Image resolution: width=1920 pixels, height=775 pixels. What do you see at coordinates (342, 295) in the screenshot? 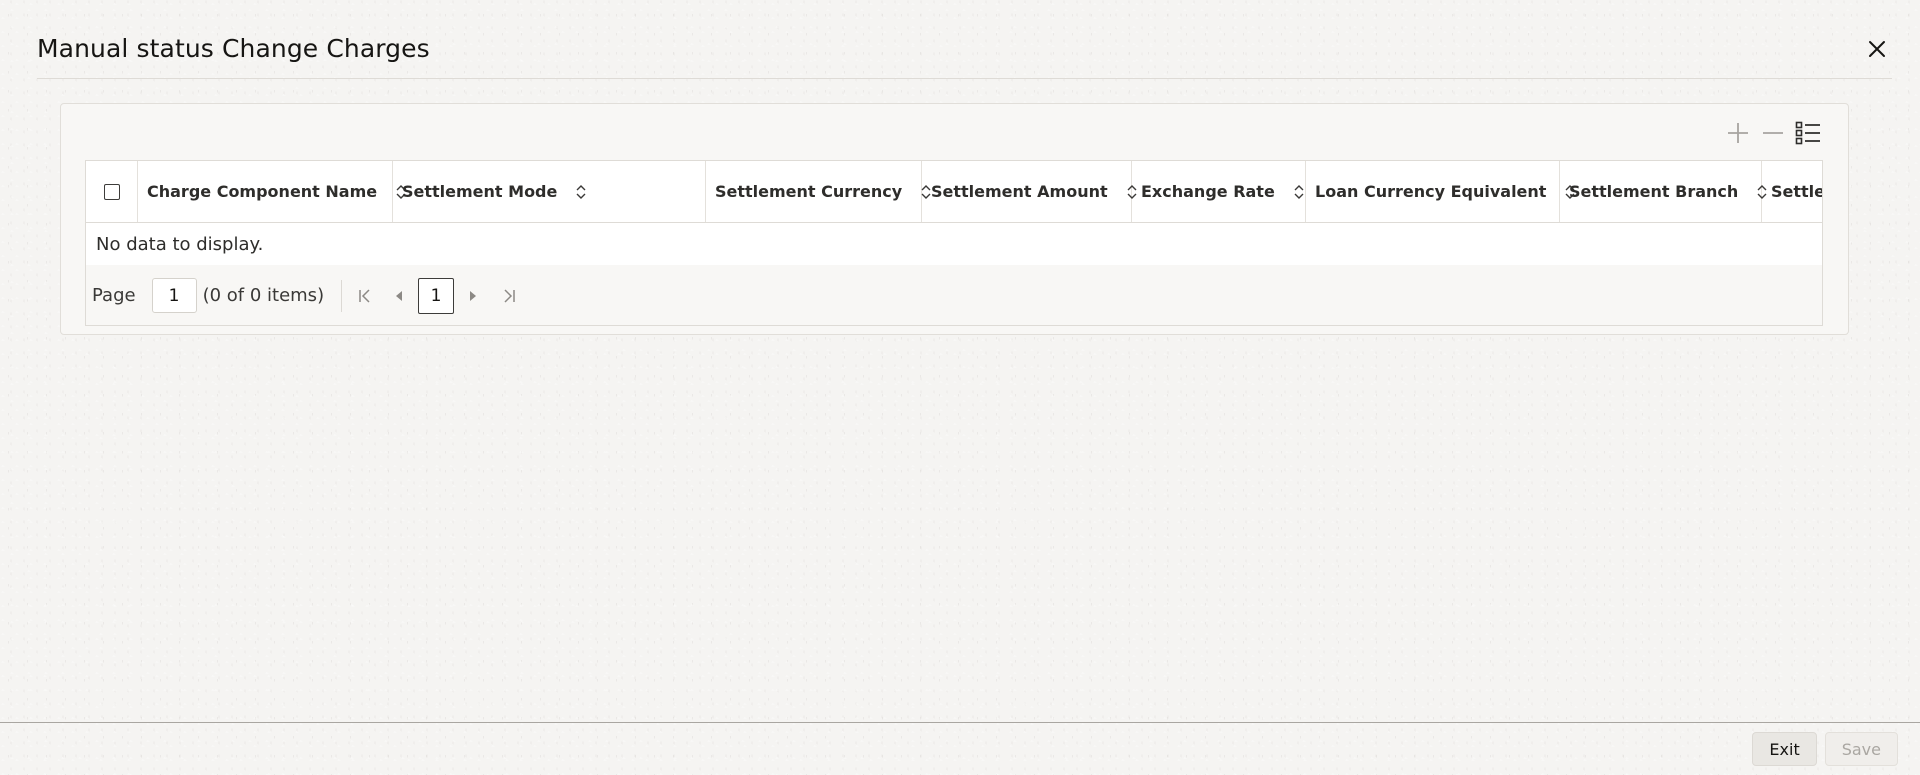
I see `pagination-divider` at bounding box center [342, 295].